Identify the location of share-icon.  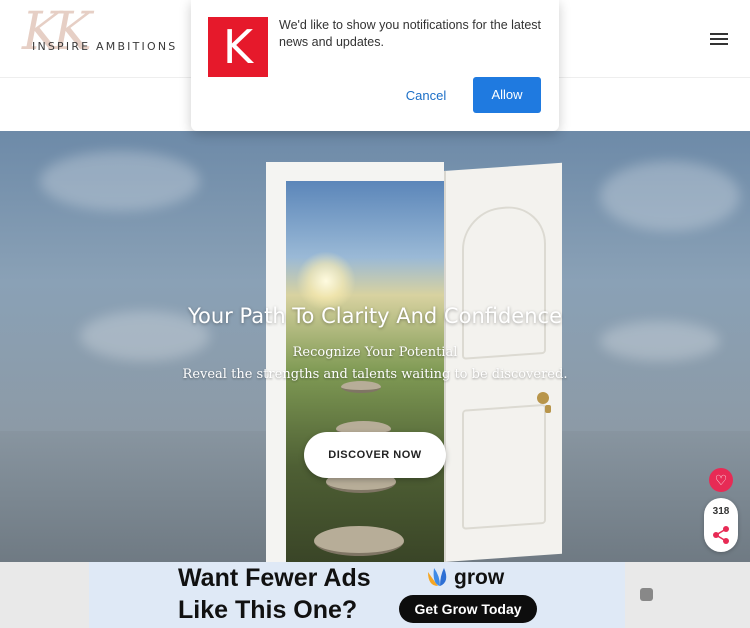
(721, 535).